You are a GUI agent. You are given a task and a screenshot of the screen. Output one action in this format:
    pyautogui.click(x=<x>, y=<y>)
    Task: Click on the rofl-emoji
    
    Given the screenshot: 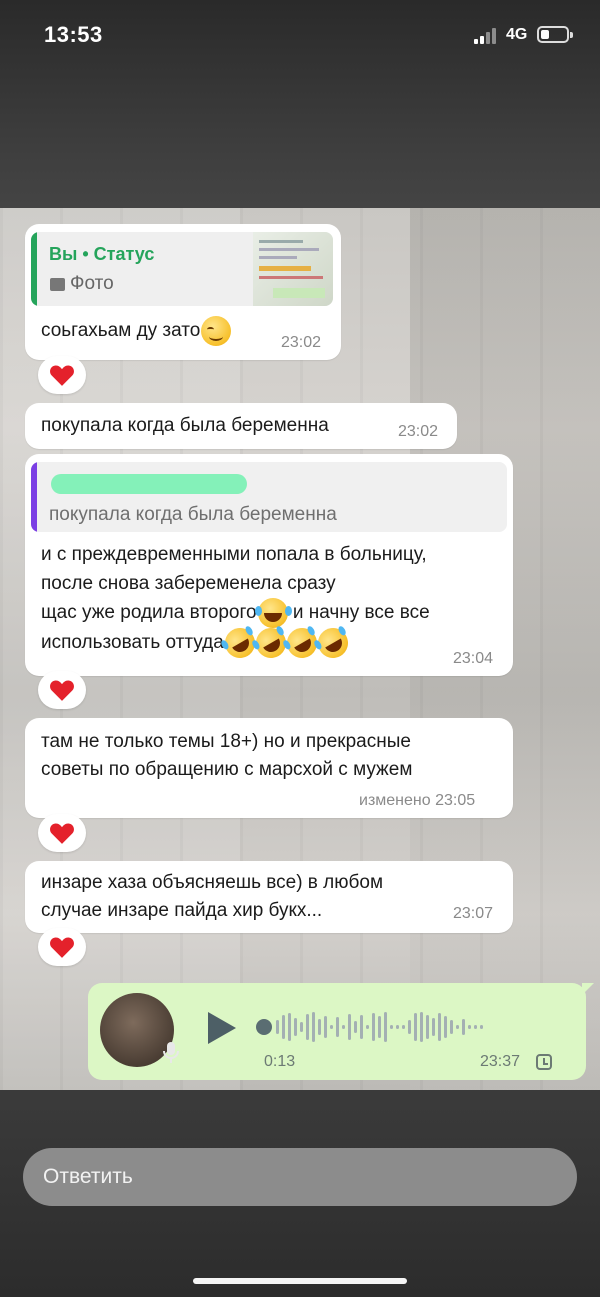 What is the action you would take?
    pyautogui.click(x=333, y=643)
    